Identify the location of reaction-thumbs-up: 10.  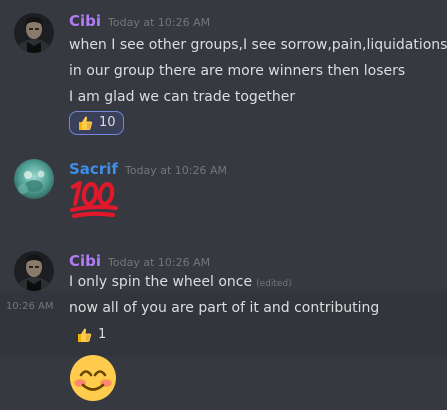
(96, 123).